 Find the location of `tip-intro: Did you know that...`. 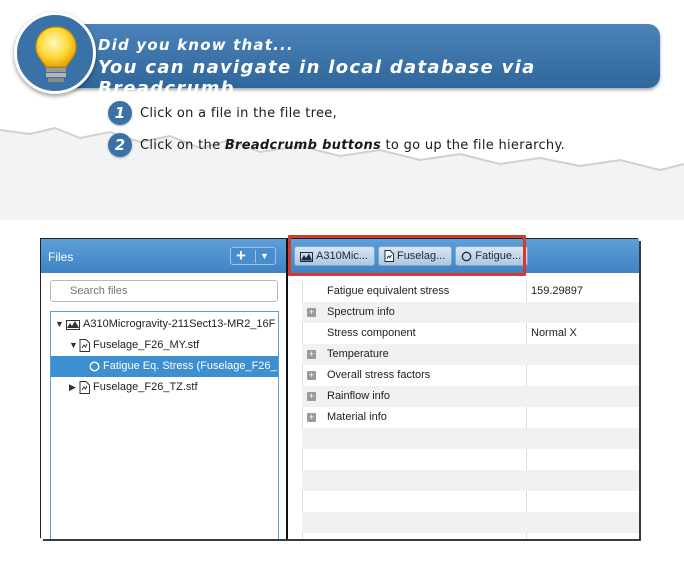

tip-intro: Did you know that... is located at coordinates (196, 45).